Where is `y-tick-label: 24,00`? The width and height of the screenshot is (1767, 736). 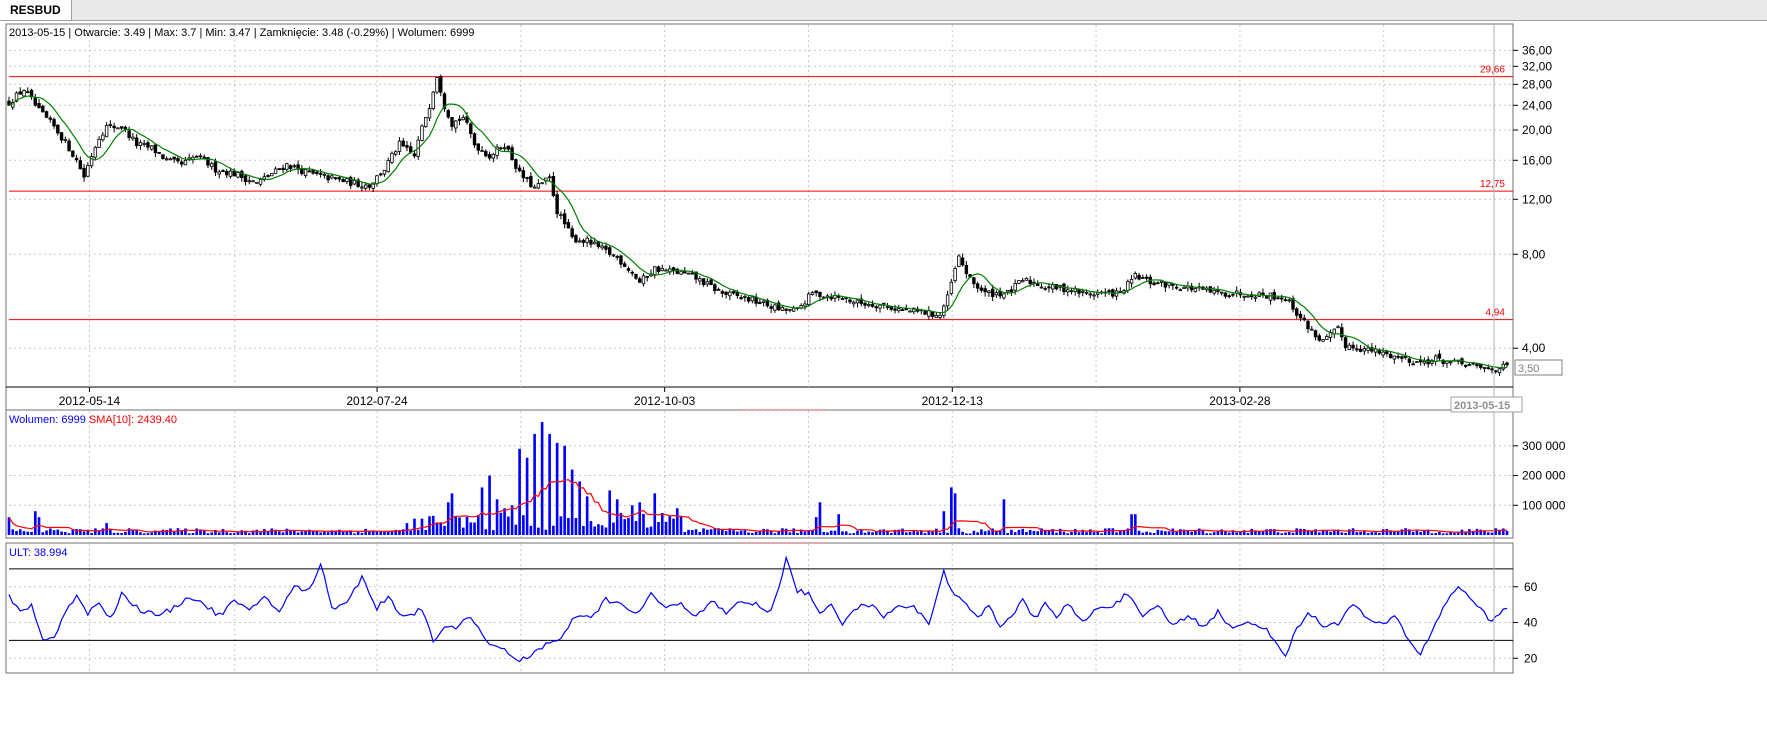
y-tick-label: 24,00 is located at coordinates (1537, 105).